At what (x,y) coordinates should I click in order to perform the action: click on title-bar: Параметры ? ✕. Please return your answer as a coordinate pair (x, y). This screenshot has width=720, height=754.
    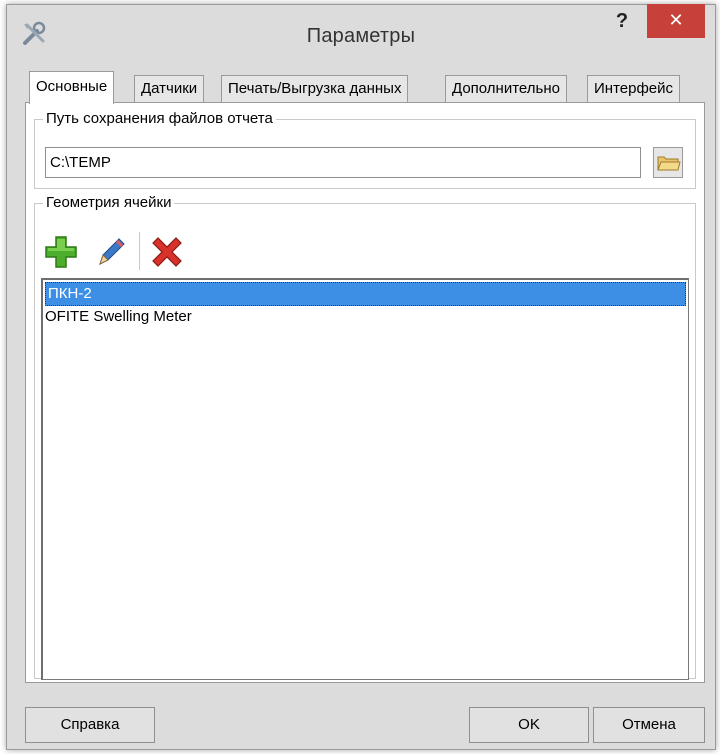
    Looking at the image, I should click on (361, 33).